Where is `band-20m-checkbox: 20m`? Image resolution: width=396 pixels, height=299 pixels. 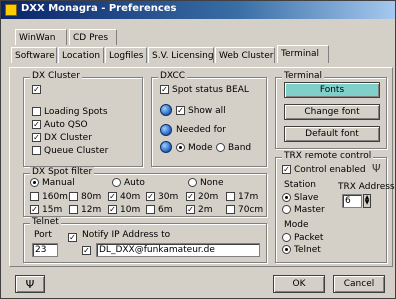
band-20m-checkbox: 20m is located at coordinates (202, 196).